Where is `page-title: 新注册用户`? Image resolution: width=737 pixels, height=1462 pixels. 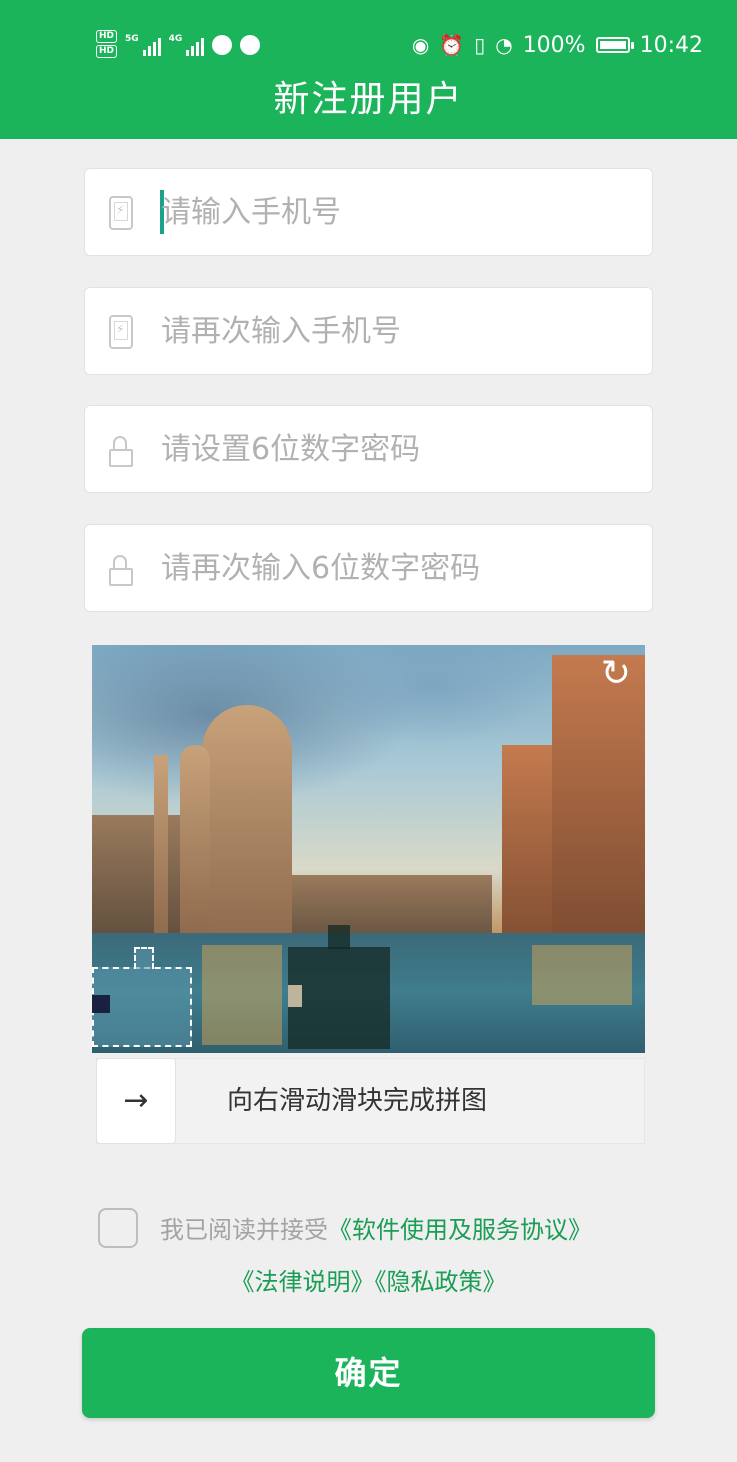
page-title: 新注册用户 is located at coordinates (368, 99).